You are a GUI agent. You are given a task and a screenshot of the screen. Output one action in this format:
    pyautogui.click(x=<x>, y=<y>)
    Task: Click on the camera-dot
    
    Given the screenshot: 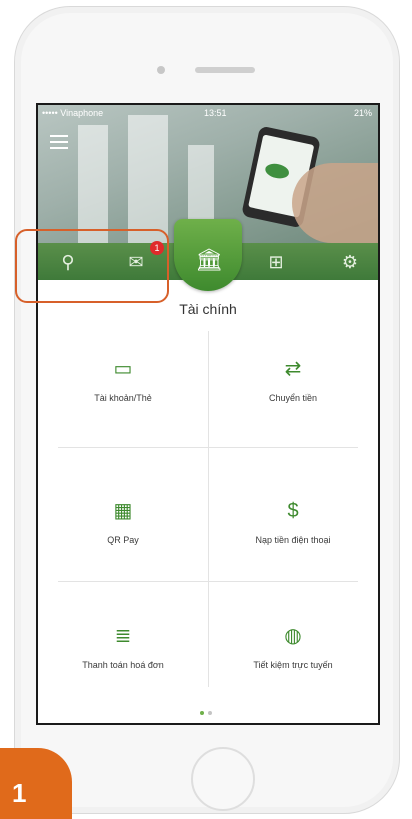 What is the action you would take?
    pyautogui.click(x=161, y=70)
    